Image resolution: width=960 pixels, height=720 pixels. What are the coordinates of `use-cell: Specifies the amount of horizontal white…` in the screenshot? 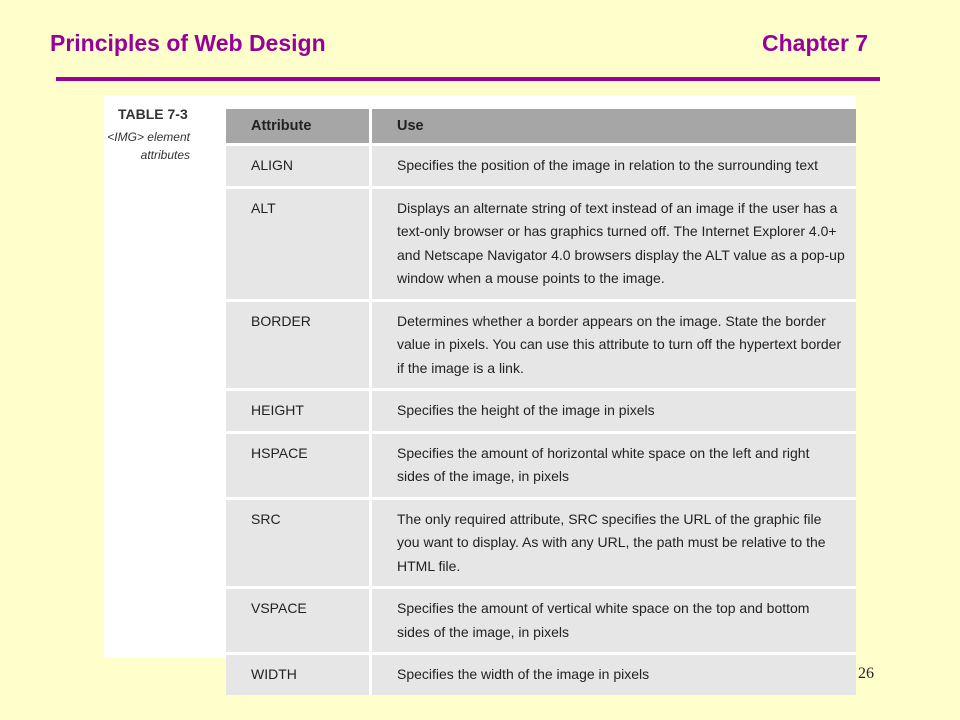 It's located at (614, 465).